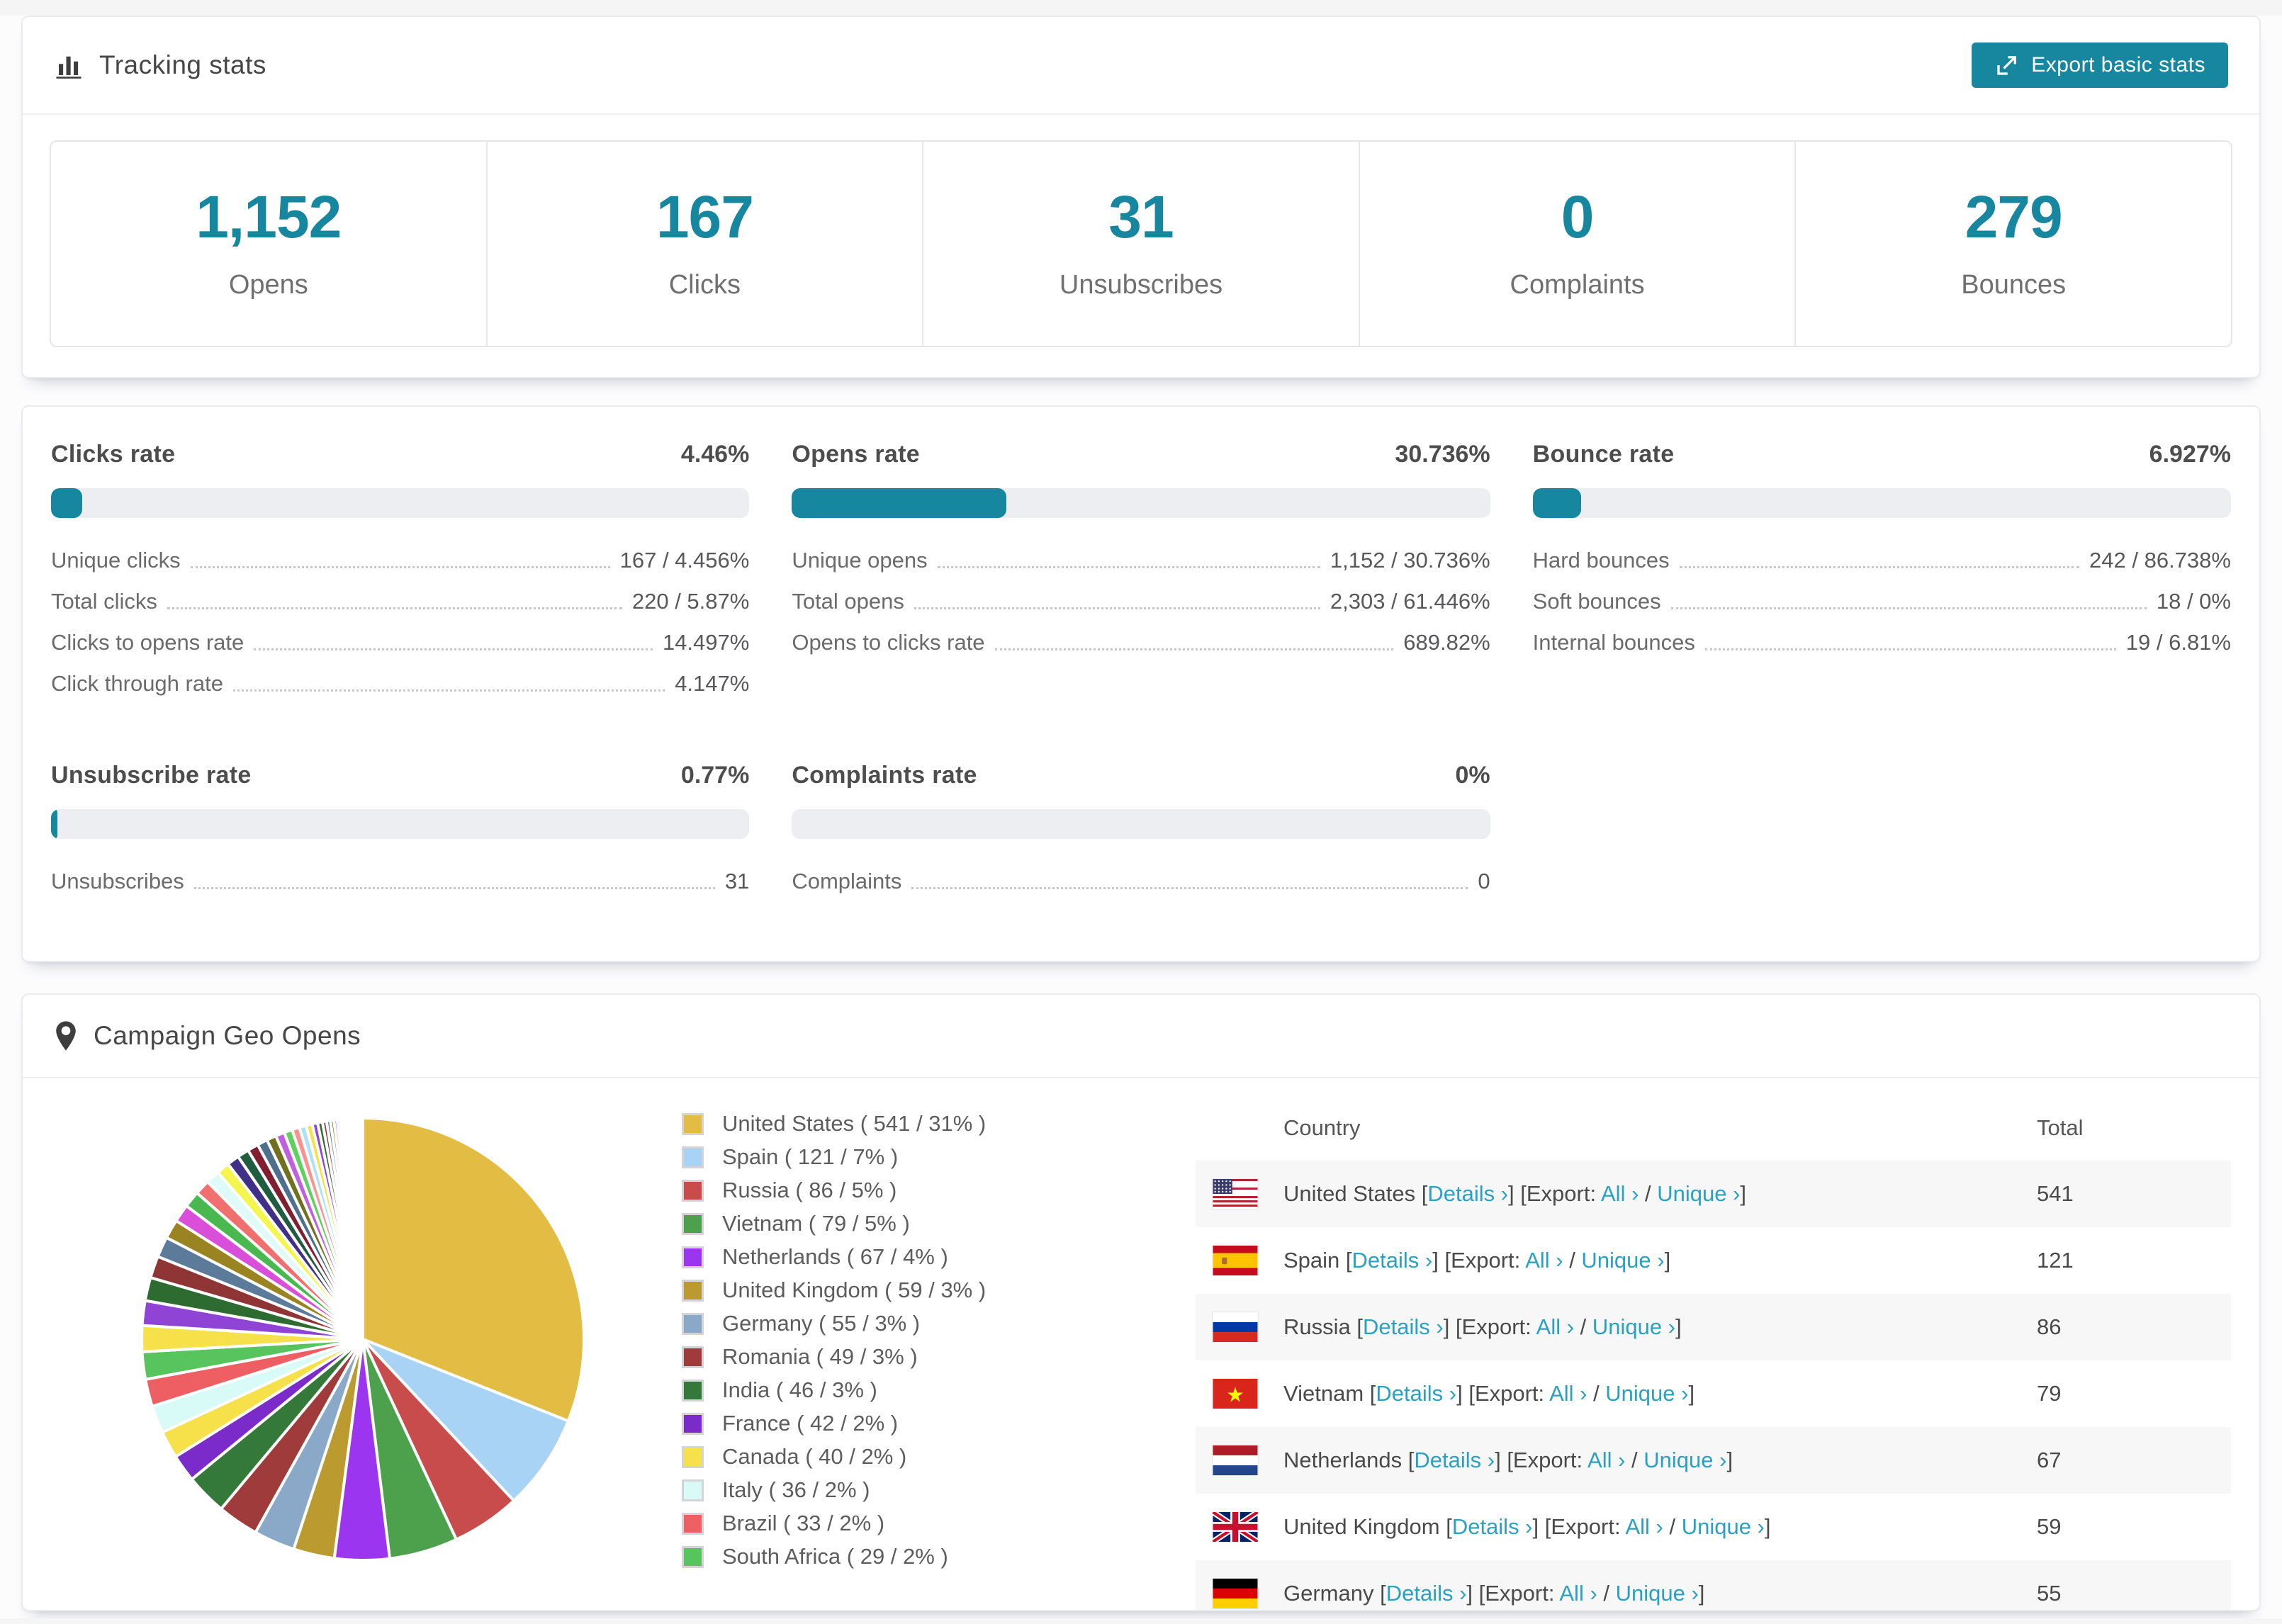 The image size is (2282, 1624). I want to click on country-name: United States, so click(1350, 1193).